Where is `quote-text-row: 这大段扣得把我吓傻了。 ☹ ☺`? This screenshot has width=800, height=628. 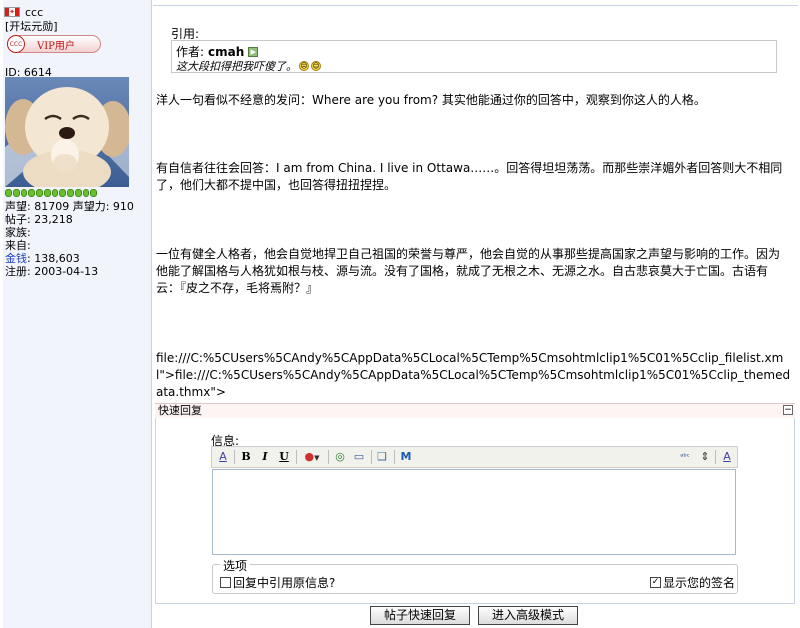
quote-text-row: 这大段扣得把我吓傻了。 ☹ ☺ is located at coordinates (248, 66).